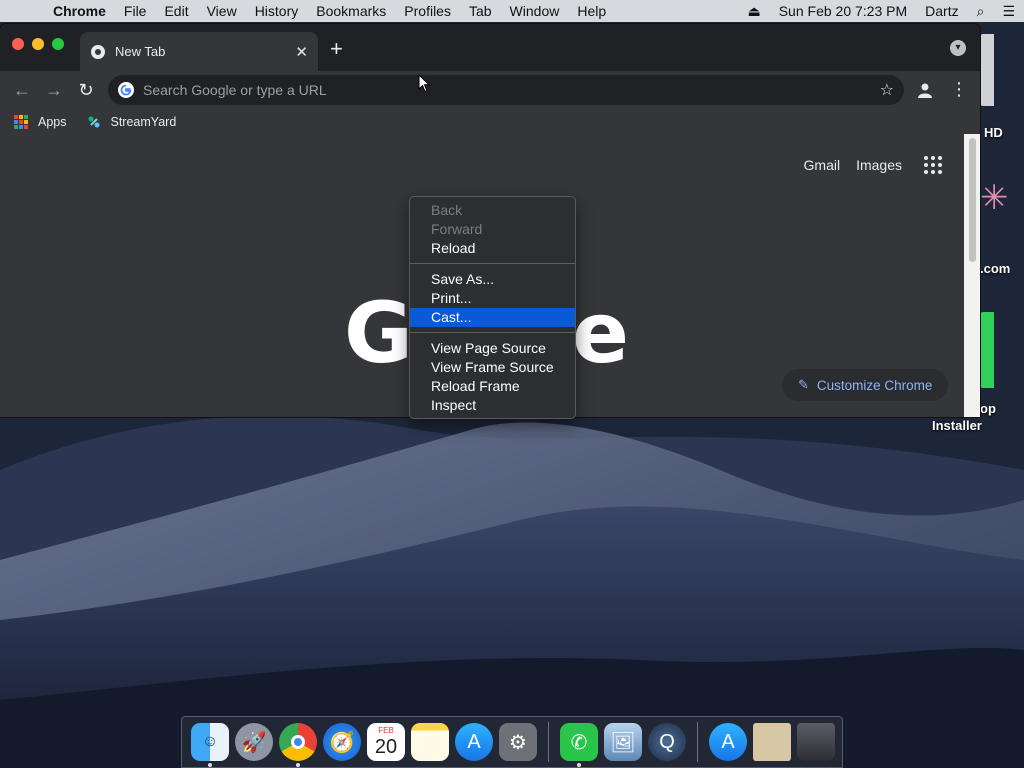 This screenshot has height=768, width=1024. What do you see at coordinates (972, 200) in the screenshot?
I see `scrollbar-thumb` at bounding box center [972, 200].